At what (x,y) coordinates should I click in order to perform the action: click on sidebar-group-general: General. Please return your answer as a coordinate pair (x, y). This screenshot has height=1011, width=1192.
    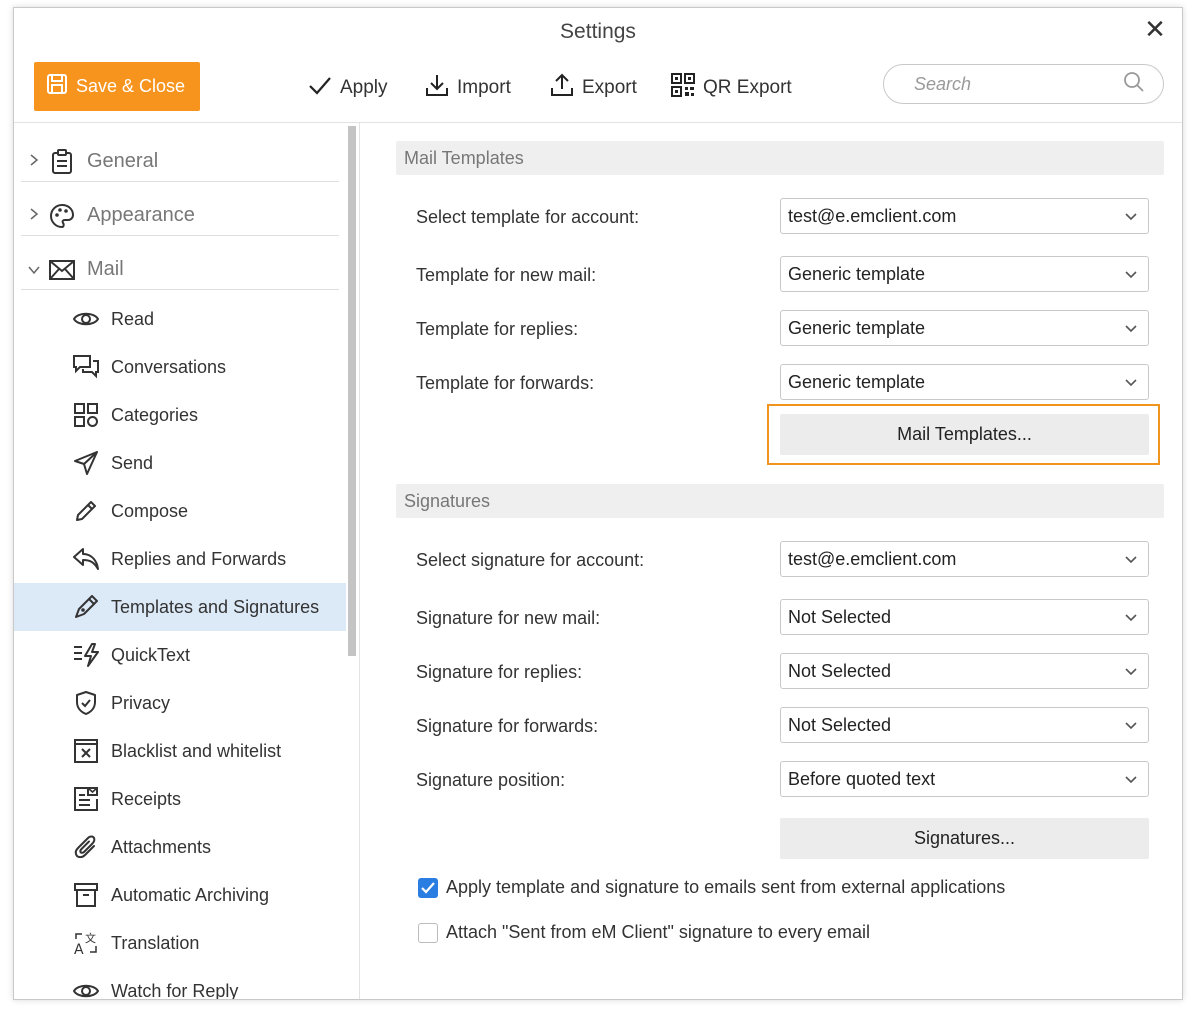
    Looking at the image, I should click on (180, 162).